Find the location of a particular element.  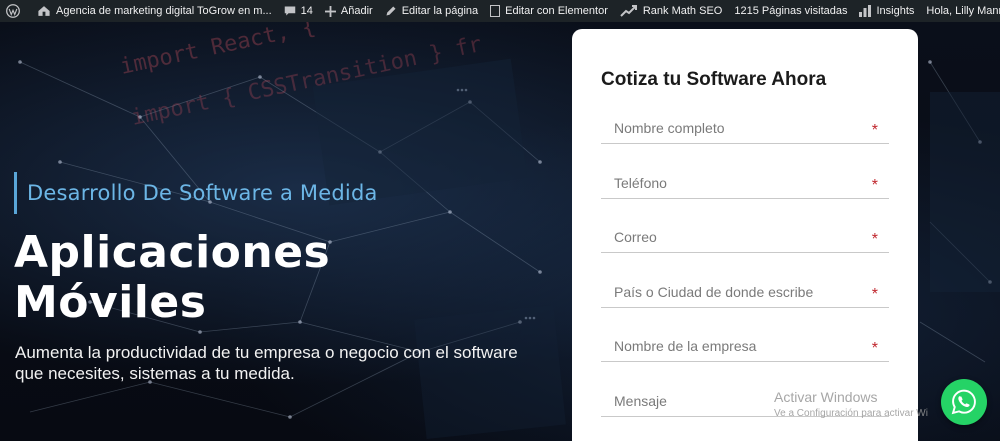

pencil-icon is located at coordinates (391, 11).